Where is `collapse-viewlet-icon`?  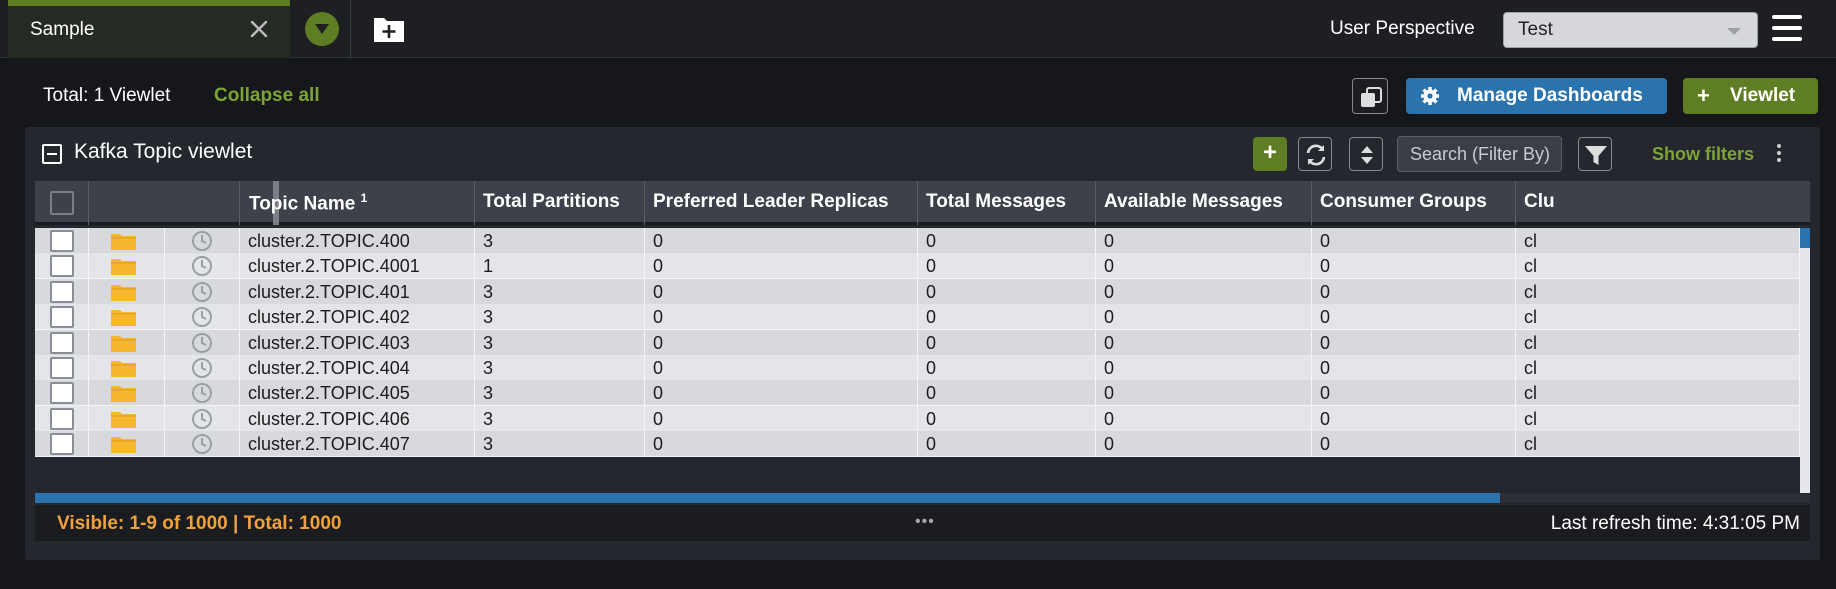
collapse-viewlet-icon is located at coordinates (52, 154).